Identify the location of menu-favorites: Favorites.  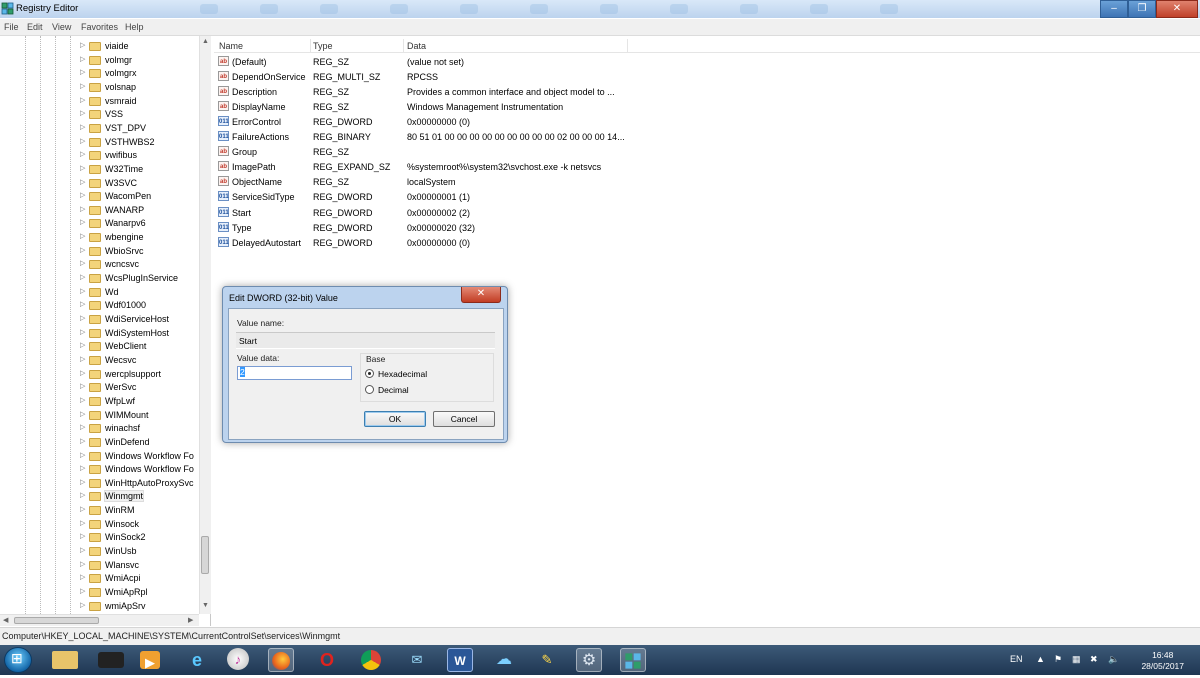
(99, 27).